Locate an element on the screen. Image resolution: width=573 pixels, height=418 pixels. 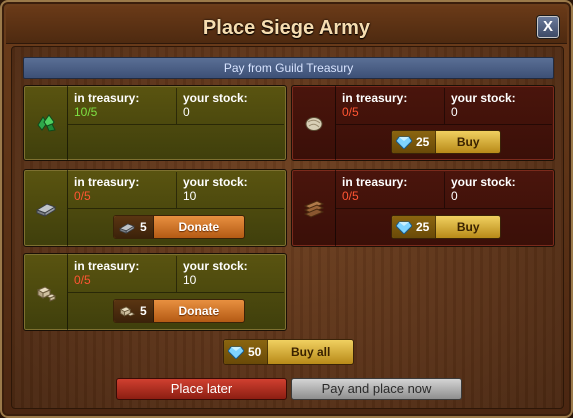
resource-card-lumber: in treasury: 0/5 your stock: 0 25 Buy is located at coordinates (423, 208).